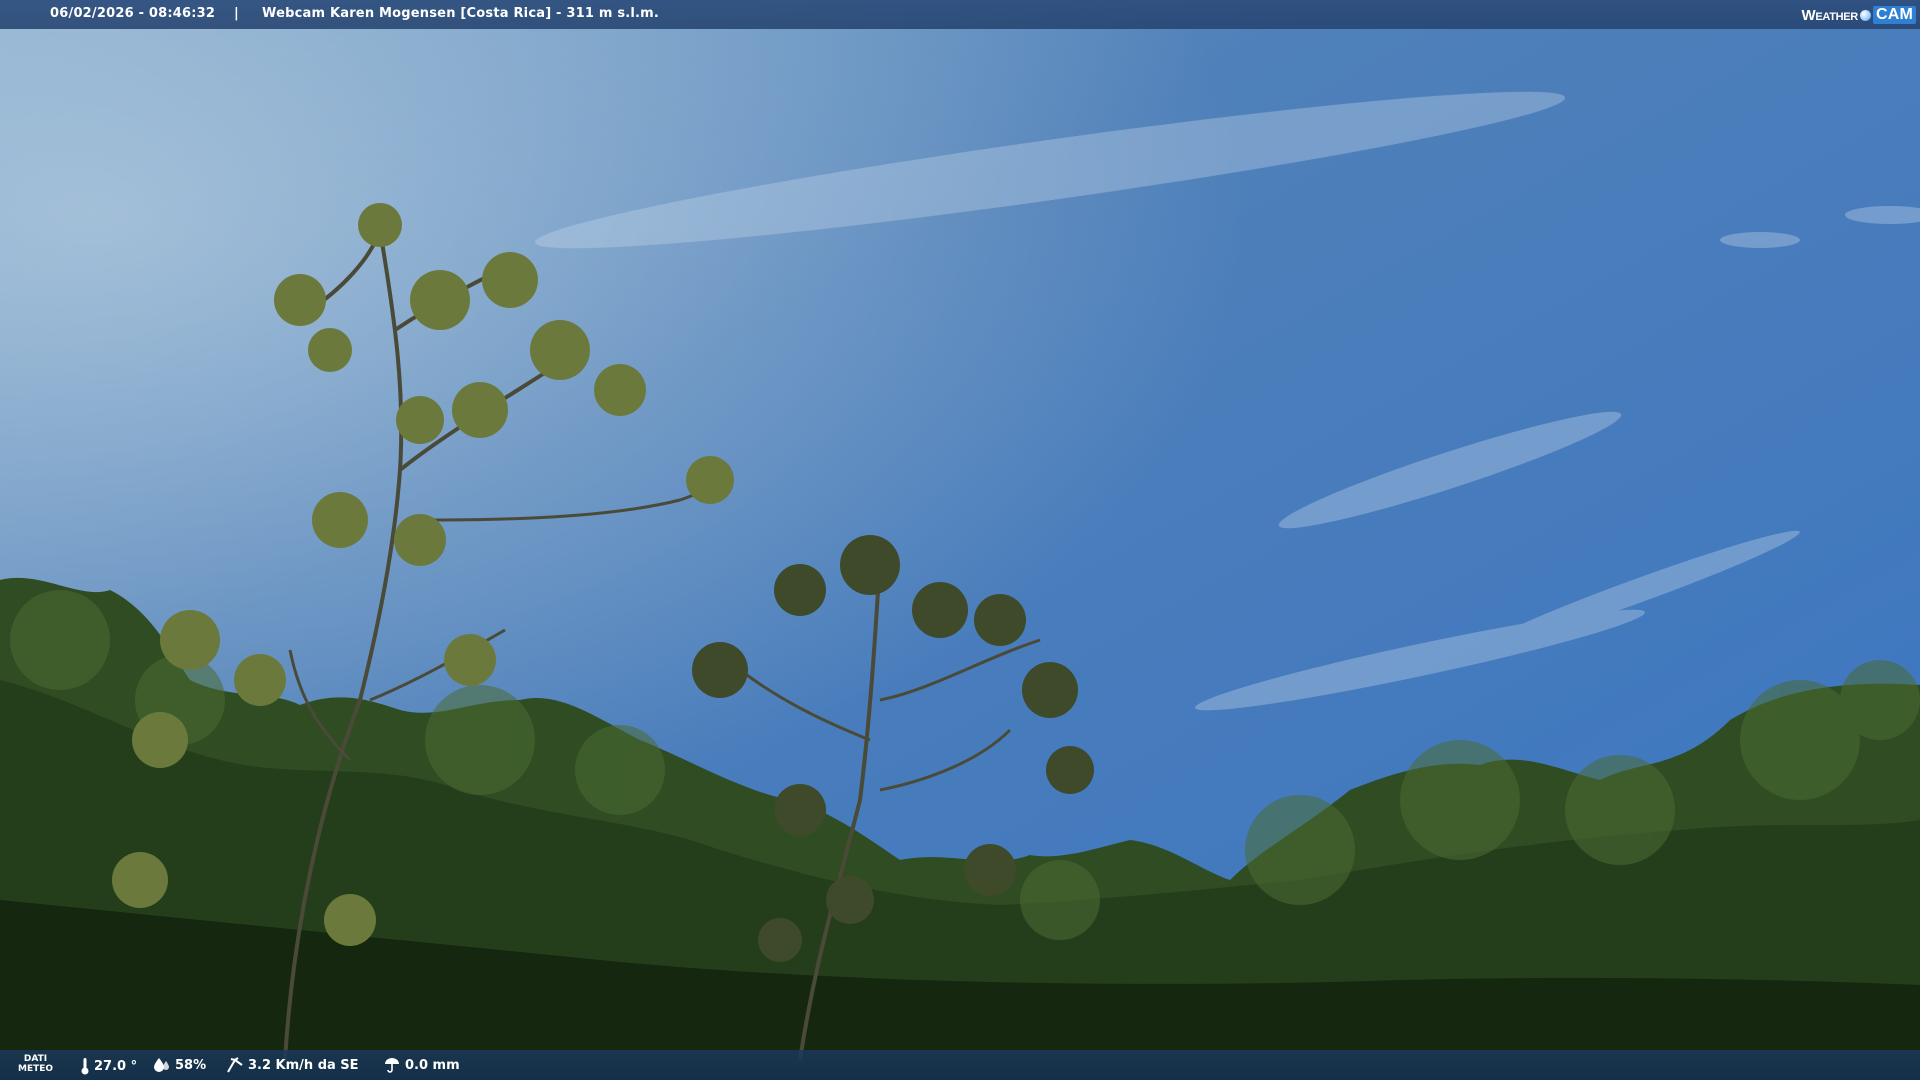 This screenshot has width=1920, height=1080. Describe the element at coordinates (1829, 15) in the screenshot. I see `logo-text-weather: Weather` at that location.